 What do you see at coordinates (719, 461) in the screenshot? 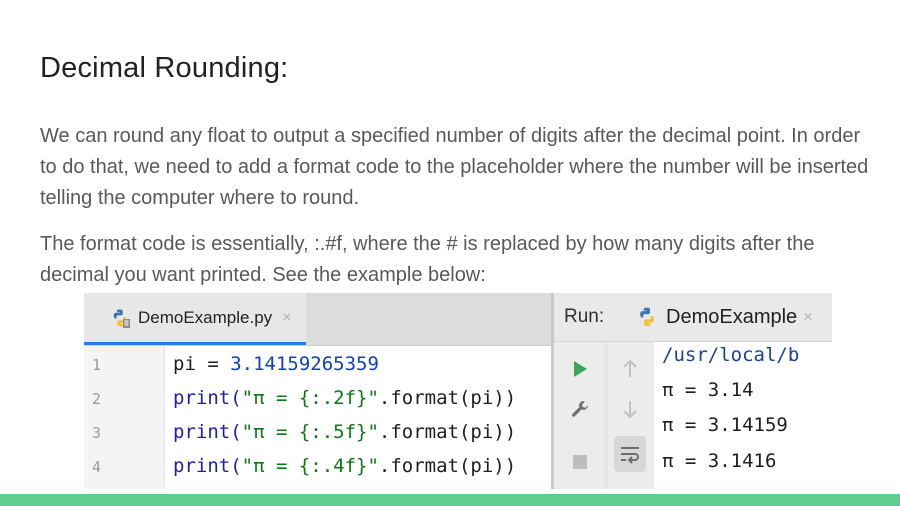
I see `console-line: π = 3.1416` at bounding box center [719, 461].